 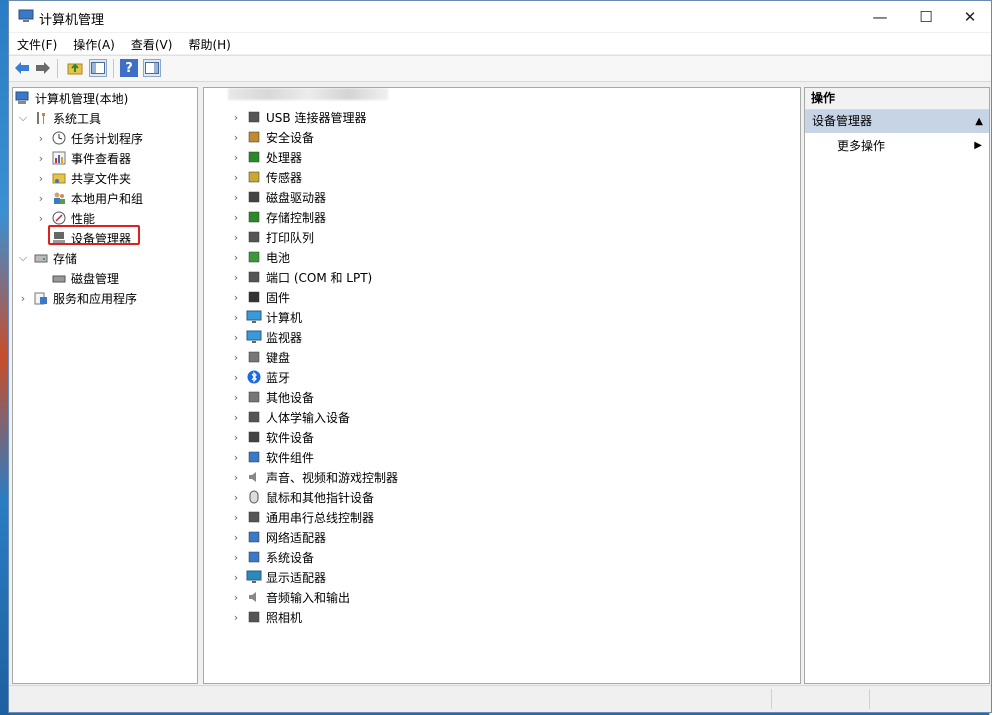 What do you see at coordinates (969, 16) in the screenshot?
I see `close-button: ✕` at bounding box center [969, 16].